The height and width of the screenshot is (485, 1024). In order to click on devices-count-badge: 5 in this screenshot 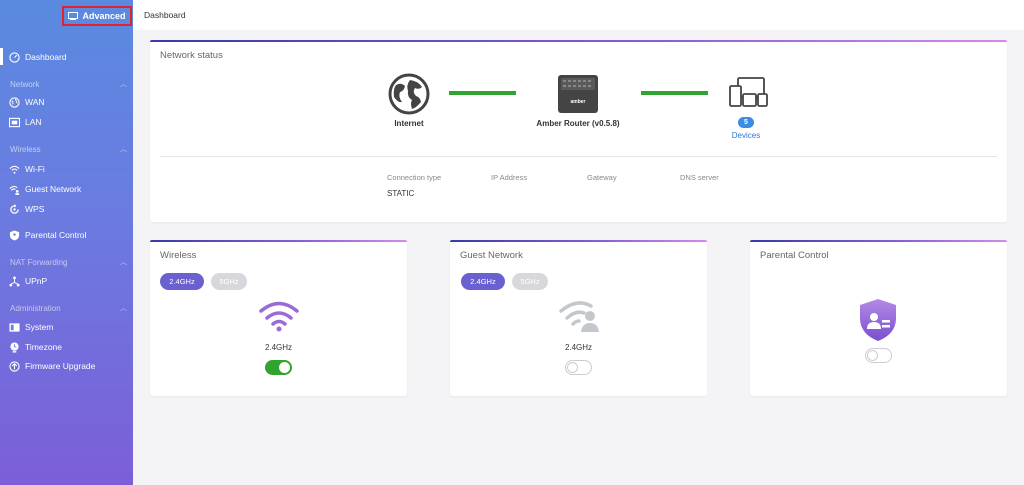, I will do `click(746, 122)`.